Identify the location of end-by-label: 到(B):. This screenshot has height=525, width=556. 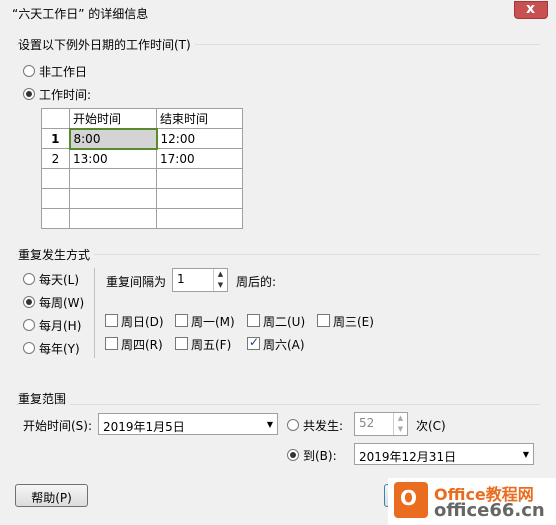
(320, 455).